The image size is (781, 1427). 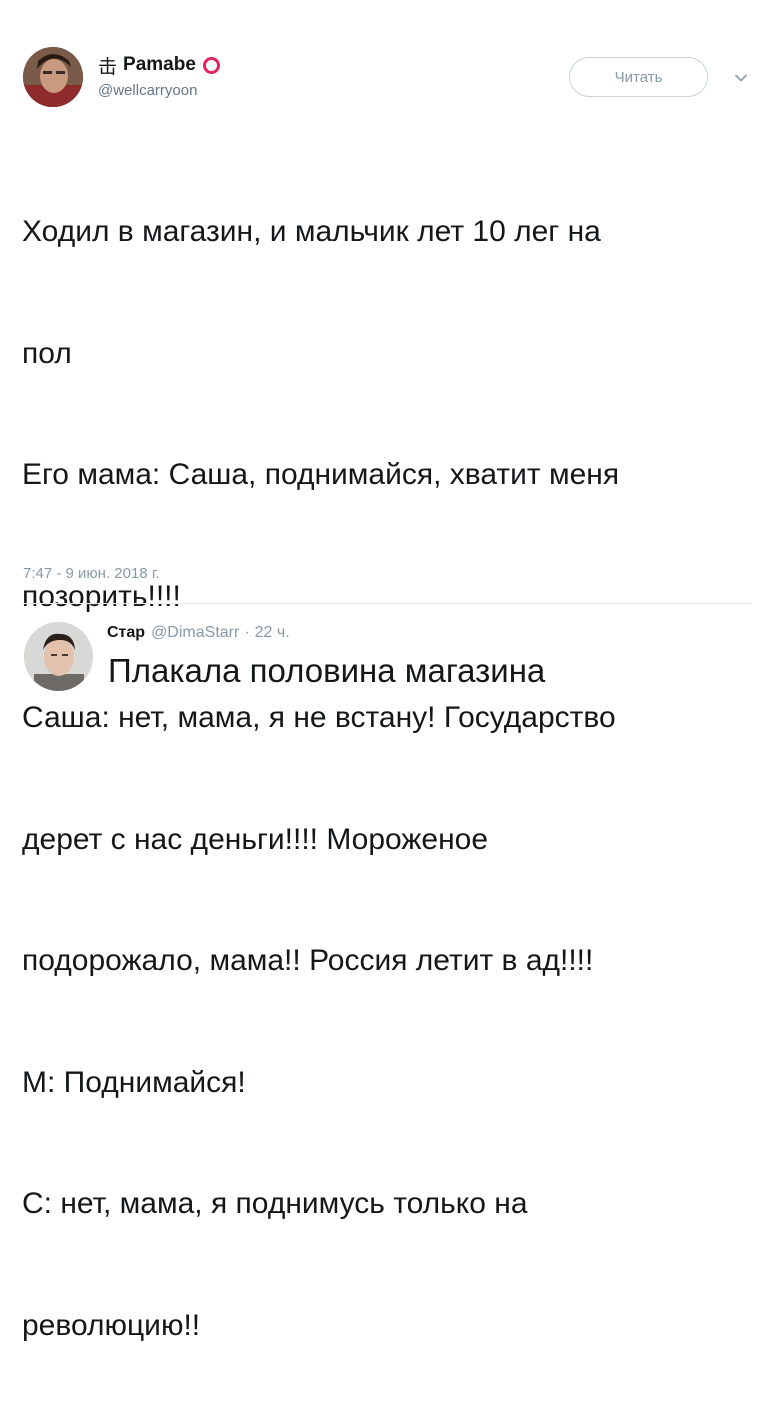 I want to click on author-block: 击 Pamabe @wellcarryoon, so click(x=159, y=75).